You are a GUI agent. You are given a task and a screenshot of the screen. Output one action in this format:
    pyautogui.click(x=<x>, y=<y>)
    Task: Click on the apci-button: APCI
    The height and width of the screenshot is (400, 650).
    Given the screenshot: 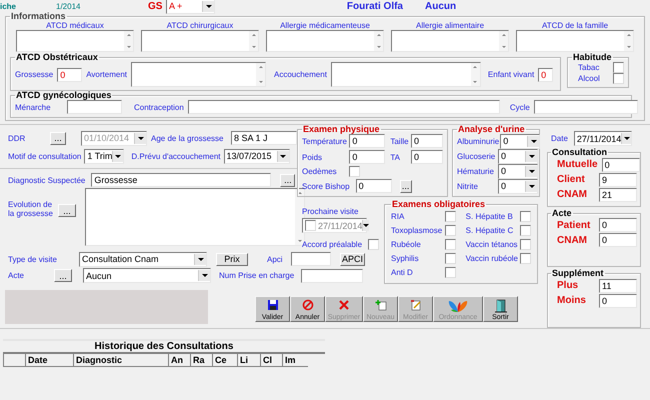 What is the action you would take?
    pyautogui.click(x=352, y=259)
    